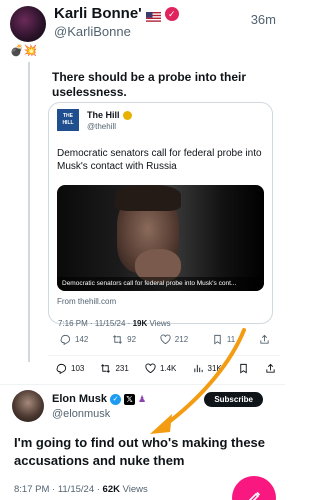 The image size is (320, 500). What do you see at coordinates (81, 489) in the screenshot?
I see `tweet-meta: 8:17 PM · 11/15/24 · 62K Views` at bounding box center [81, 489].